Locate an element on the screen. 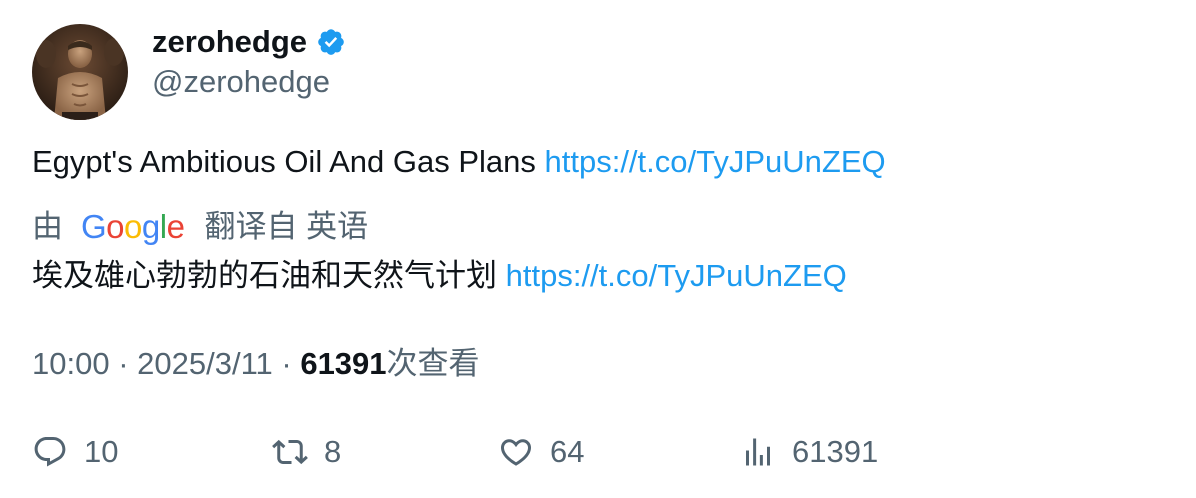 Image resolution: width=1196 pixels, height=498 pixels. retweet-count: 8 is located at coordinates (333, 451).